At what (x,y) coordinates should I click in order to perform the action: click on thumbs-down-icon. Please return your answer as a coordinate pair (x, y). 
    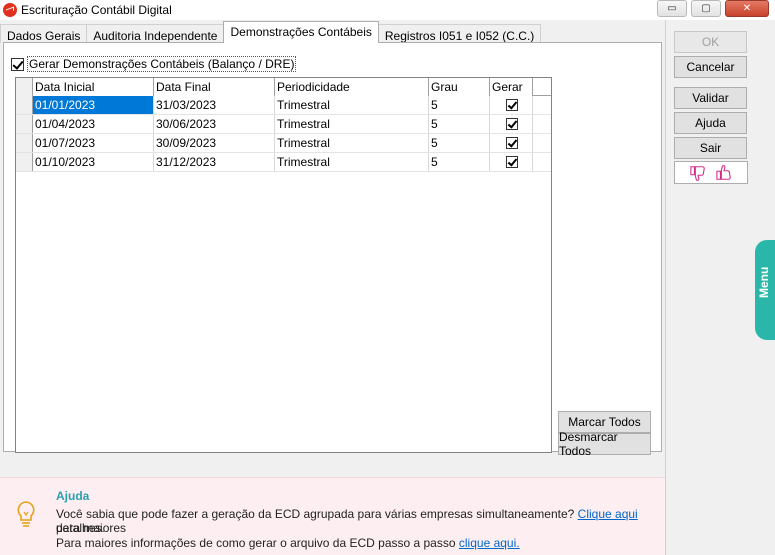
    Looking at the image, I should click on (698, 173).